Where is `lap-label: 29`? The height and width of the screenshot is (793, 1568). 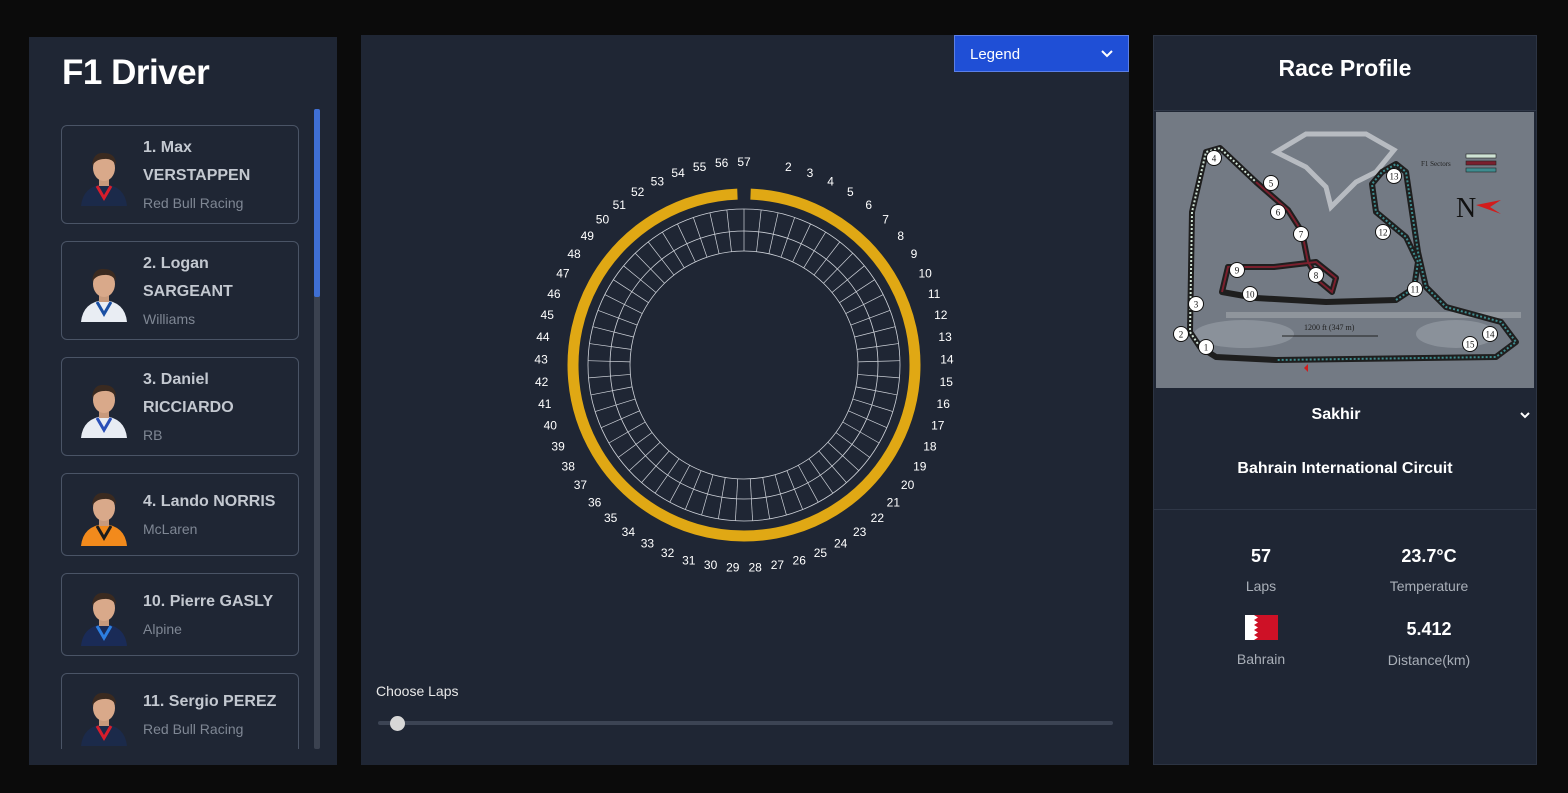 lap-label: 29 is located at coordinates (733, 568).